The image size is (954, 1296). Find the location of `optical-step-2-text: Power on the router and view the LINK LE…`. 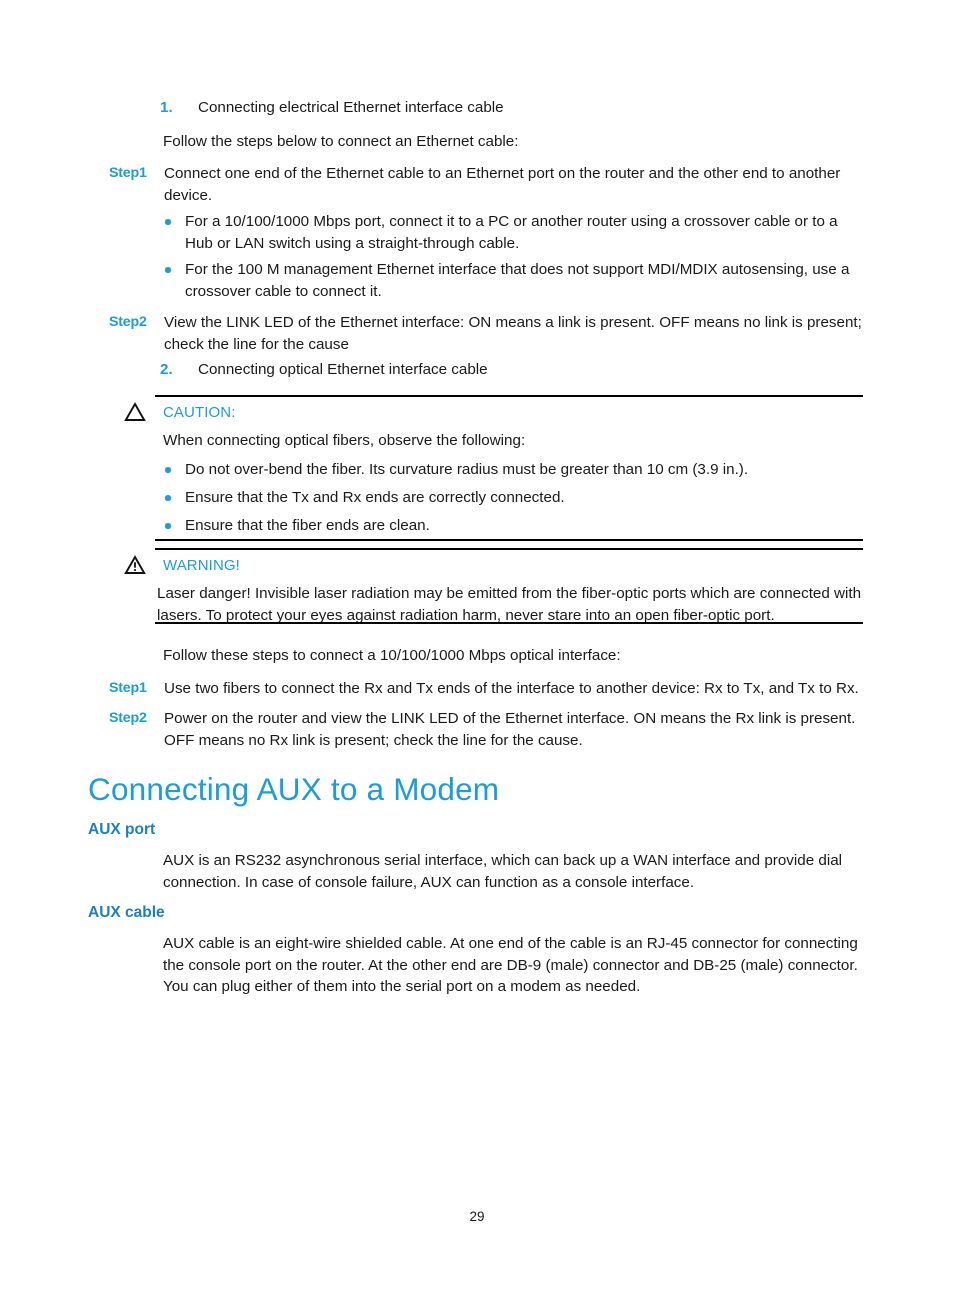

optical-step-2-text: Power on the router and view the LINK LE… is located at coordinates (510, 729).